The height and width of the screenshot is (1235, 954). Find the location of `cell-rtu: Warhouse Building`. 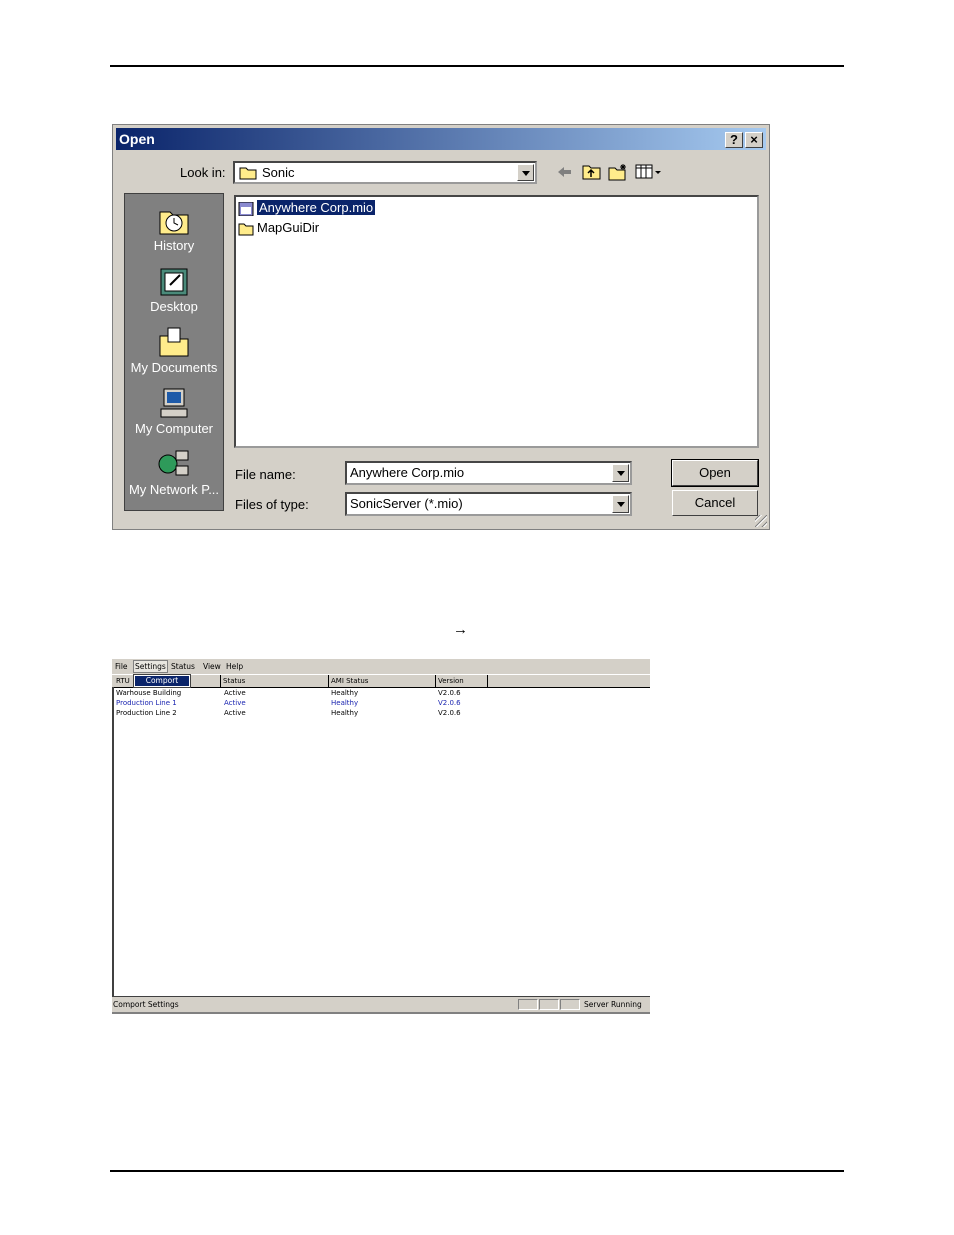

cell-rtu: Warhouse Building is located at coordinates (149, 693).